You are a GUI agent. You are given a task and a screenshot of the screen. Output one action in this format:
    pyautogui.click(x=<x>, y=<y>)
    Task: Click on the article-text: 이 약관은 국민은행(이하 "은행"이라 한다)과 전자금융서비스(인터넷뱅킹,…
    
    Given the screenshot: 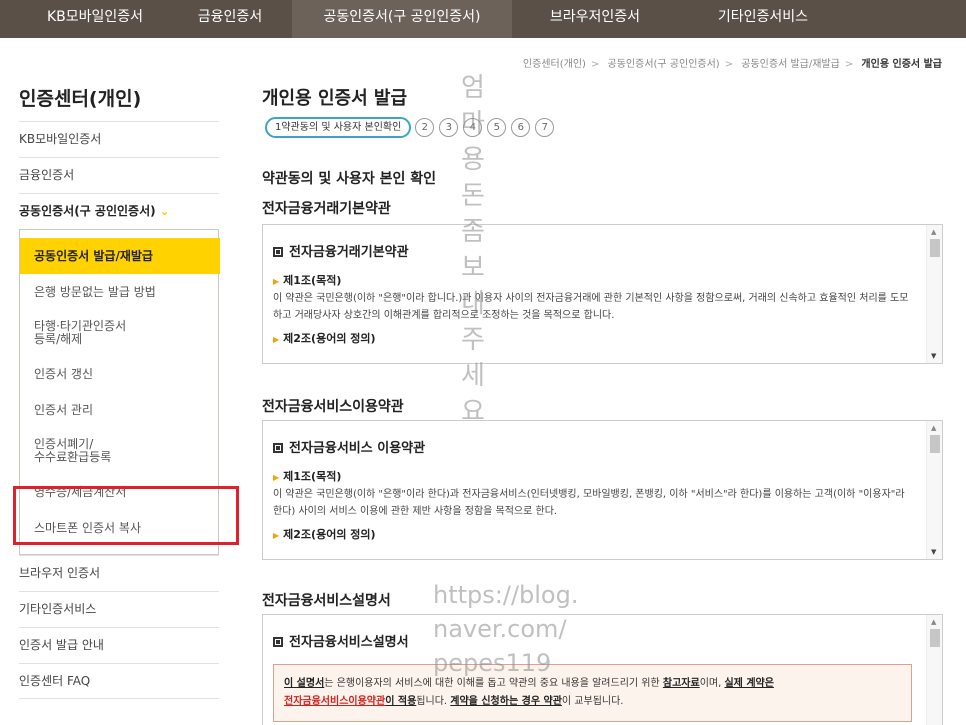 What is the action you would take?
    pyautogui.click(x=589, y=503)
    